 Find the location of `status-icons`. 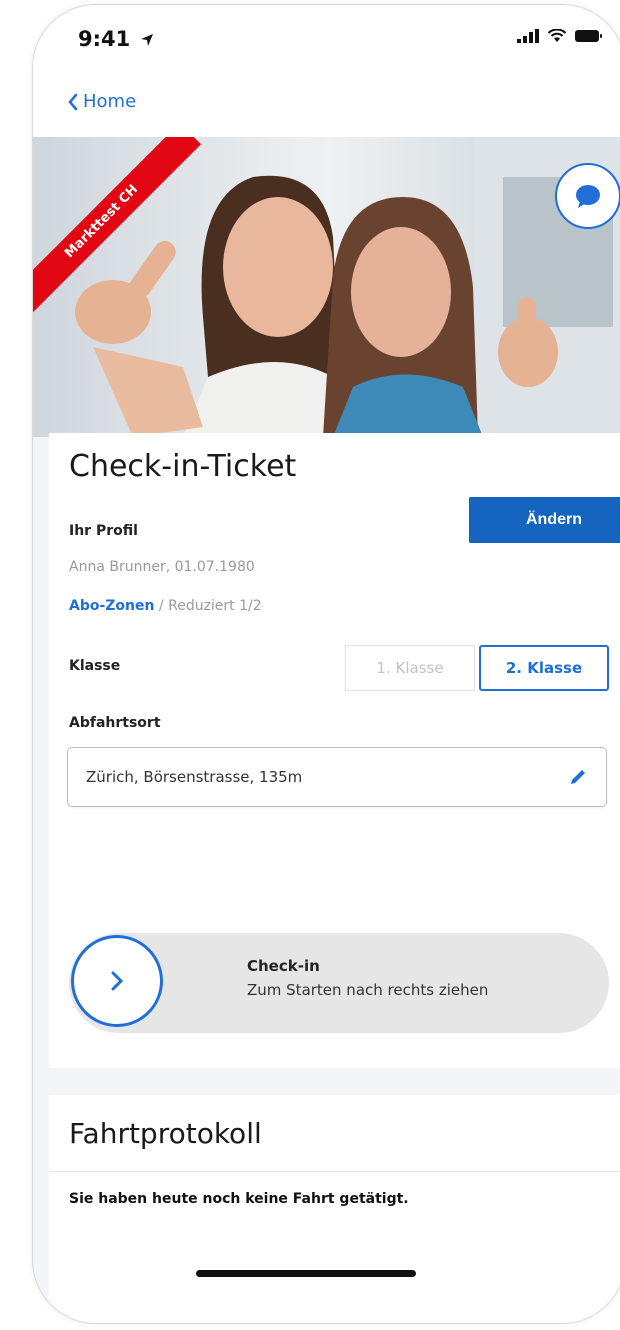

status-icons is located at coordinates (560, 36).